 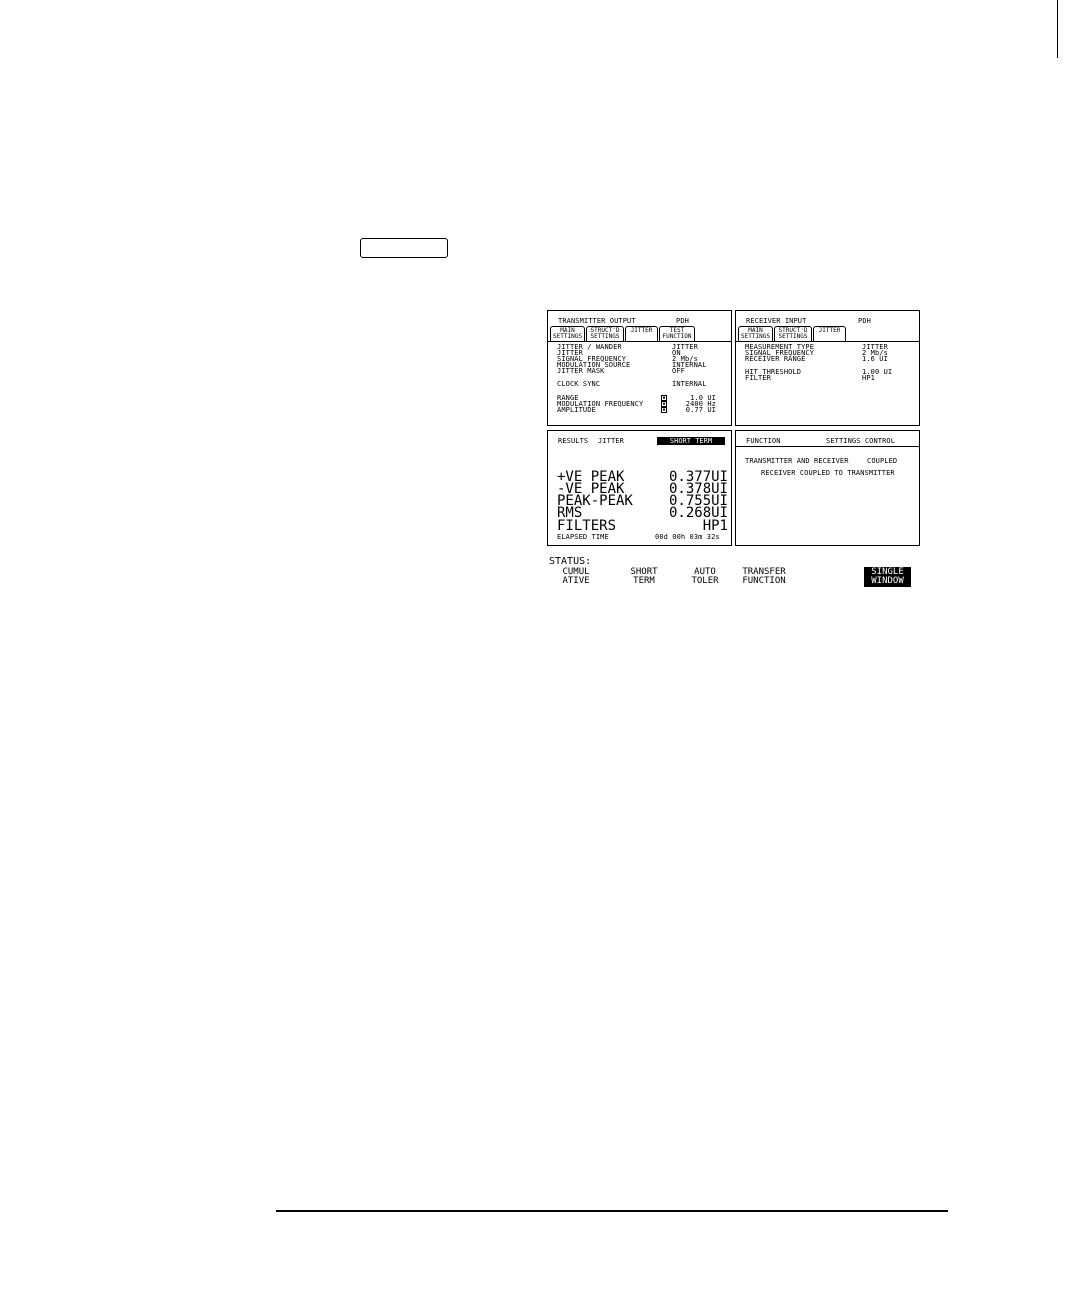 What do you see at coordinates (868, 378) in the screenshot?
I see `row-value: HP1` at bounding box center [868, 378].